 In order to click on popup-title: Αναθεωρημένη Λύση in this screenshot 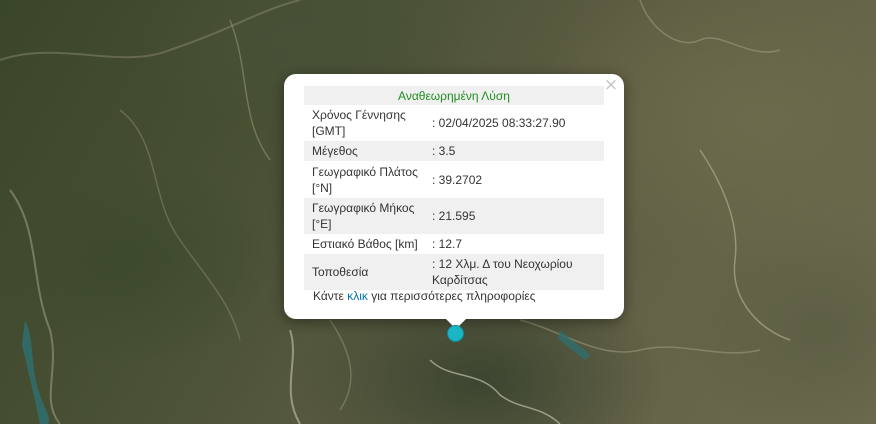, I will do `click(454, 95)`.